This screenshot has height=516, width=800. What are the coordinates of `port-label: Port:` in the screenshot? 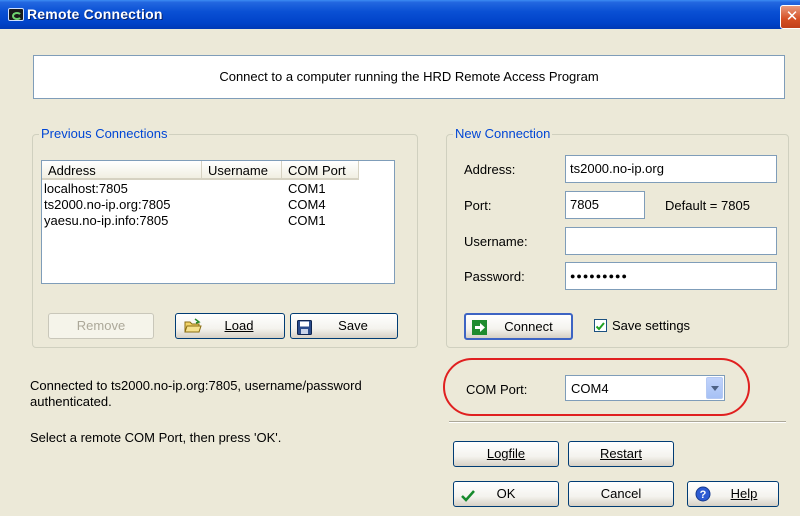 It's located at (478, 205).